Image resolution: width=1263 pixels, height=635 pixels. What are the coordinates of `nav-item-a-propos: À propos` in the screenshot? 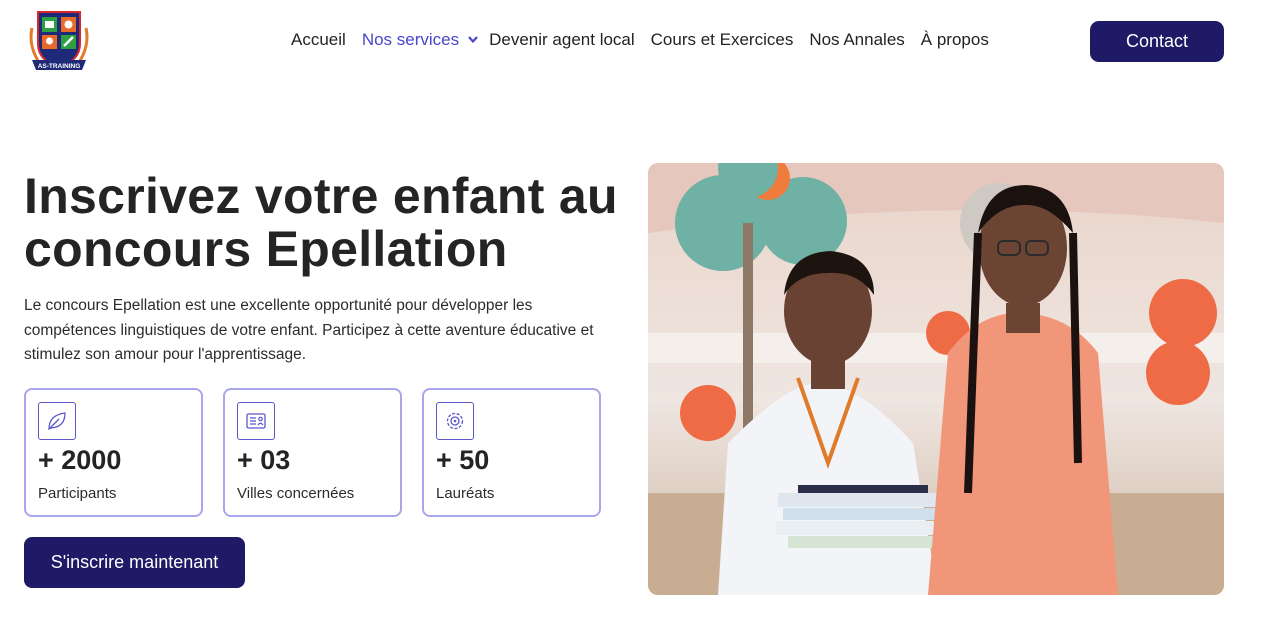 It's located at (955, 40).